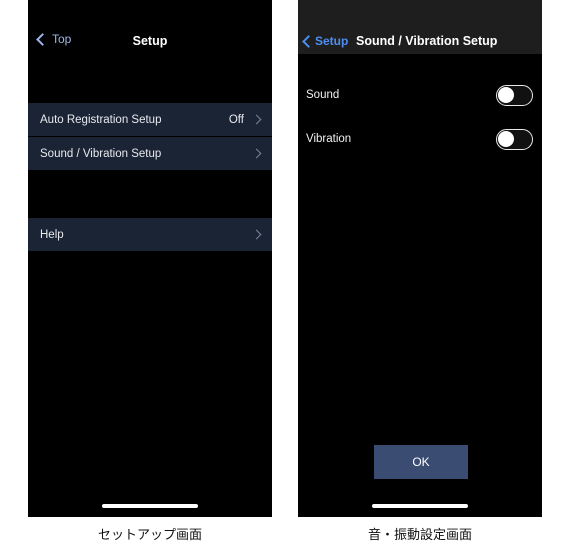 This screenshot has height=547, width=570. What do you see at coordinates (420, 27) in the screenshot?
I see `right-nav-bar: Setup Sound / Vibration Setup` at bounding box center [420, 27].